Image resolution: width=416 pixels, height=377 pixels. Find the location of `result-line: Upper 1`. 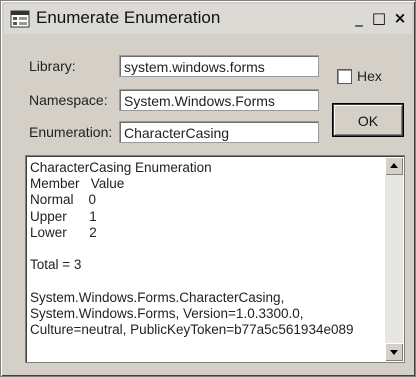

result-line: Upper 1 is located at coordinates (63, 216).